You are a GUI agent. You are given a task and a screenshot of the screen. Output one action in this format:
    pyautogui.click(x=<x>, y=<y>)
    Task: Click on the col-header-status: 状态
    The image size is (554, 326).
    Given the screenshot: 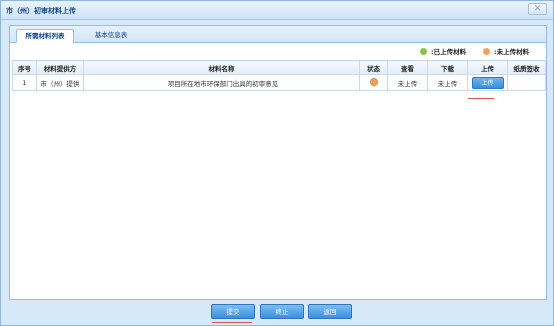 What is the action you would take?
    pyautogui.click(x=373, y=67)
    